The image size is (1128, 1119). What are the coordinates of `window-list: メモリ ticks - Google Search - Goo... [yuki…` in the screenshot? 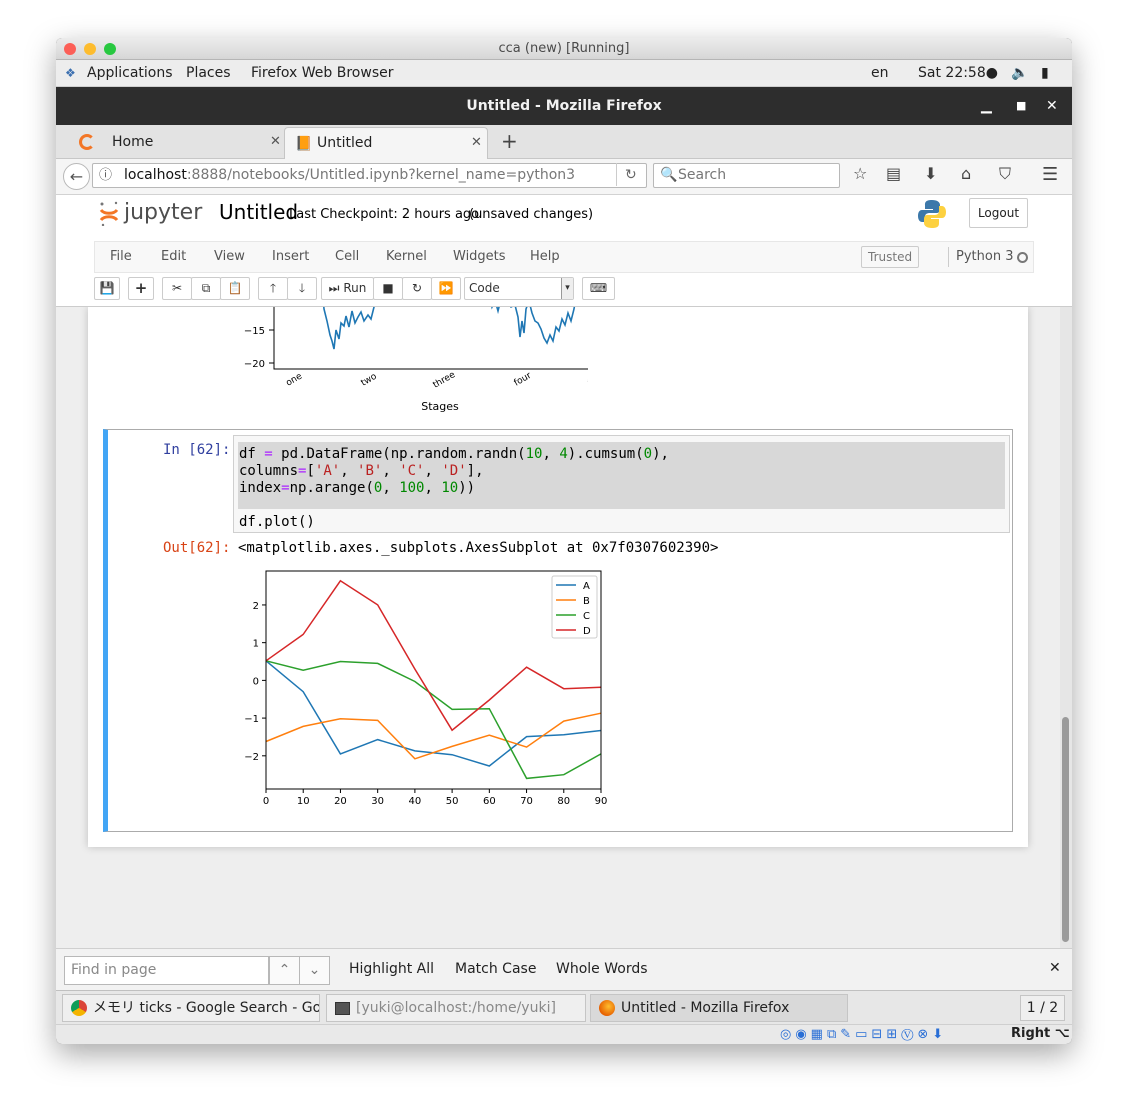 It's located at (564, 1007).